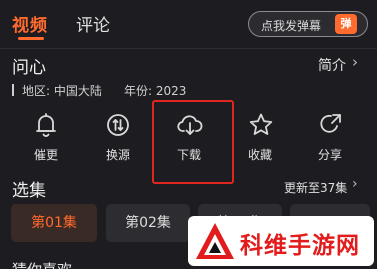 The width and height of the screenshot is (377, 269). I want to click on watermark-text: 科维手游网, so click(300, 246).